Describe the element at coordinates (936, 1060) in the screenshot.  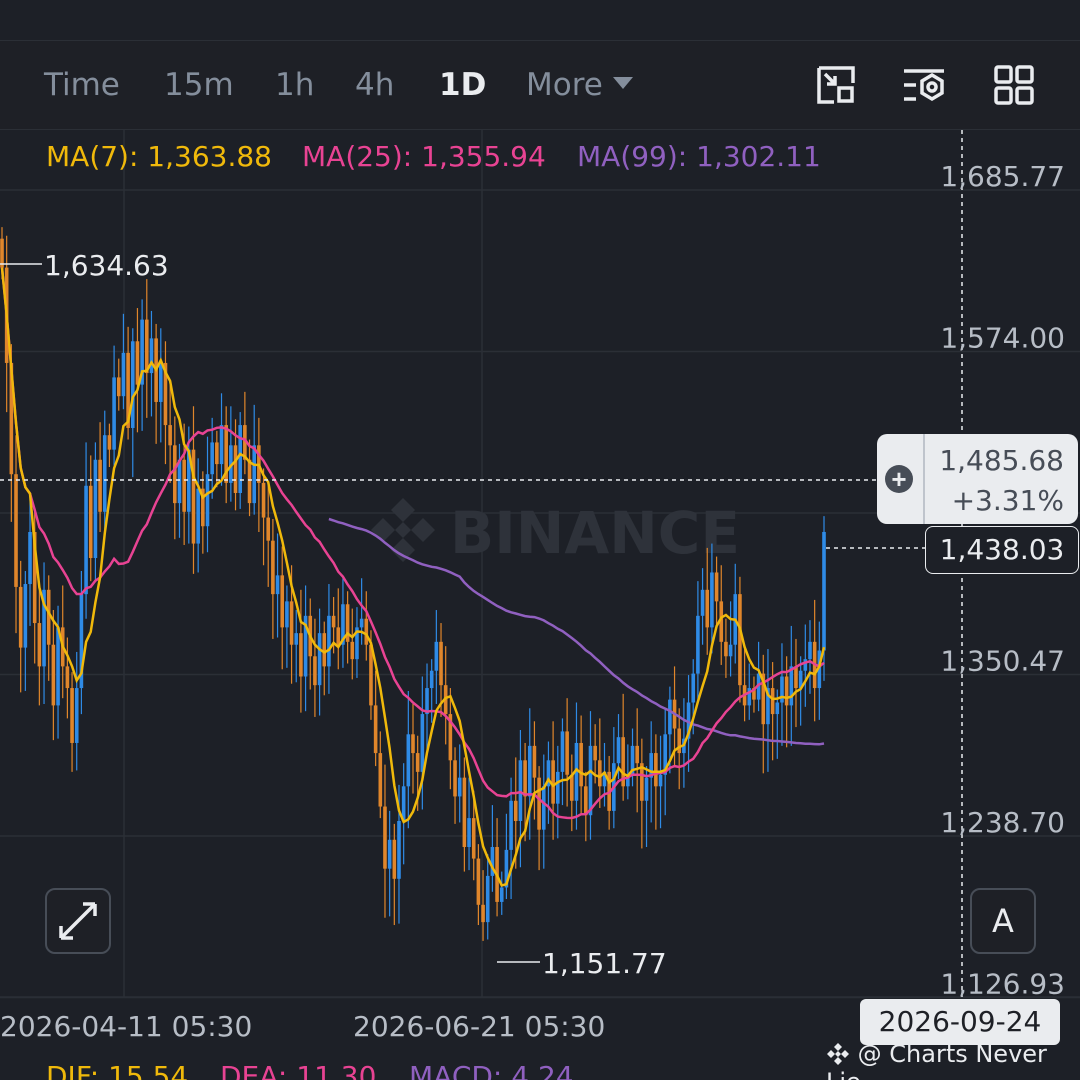
I see `credit-label: @ Charts Never Lie` at that location.